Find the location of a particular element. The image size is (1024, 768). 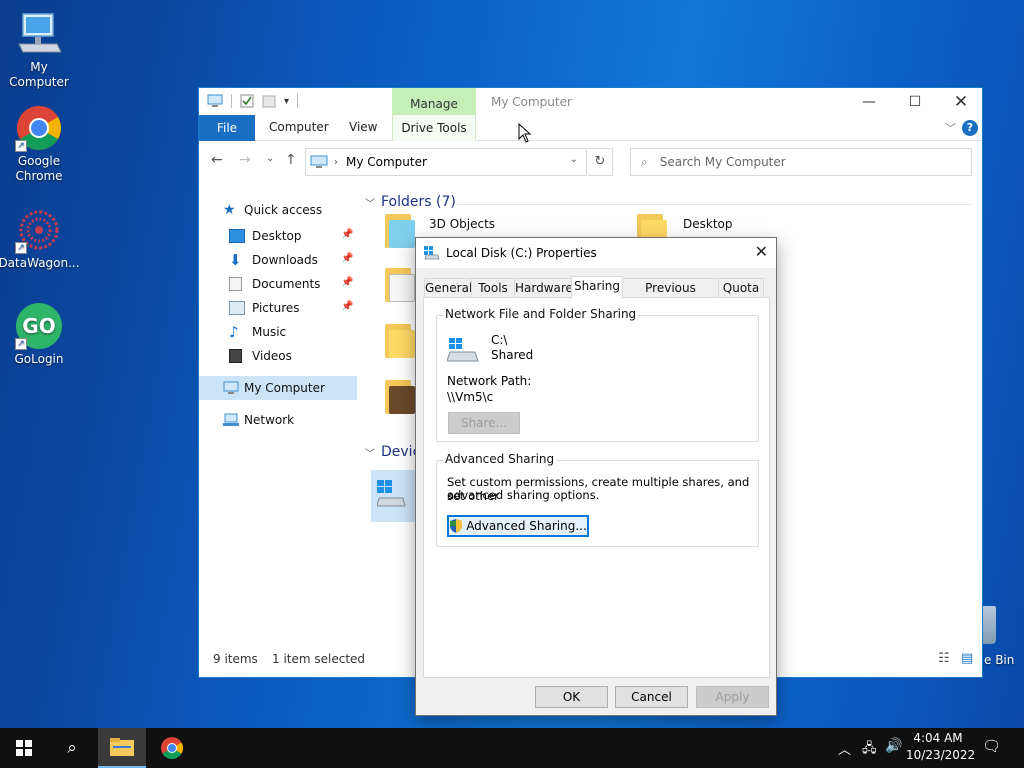

address-bar: › My Computer ⌄ is located at coordinates (446, 162).